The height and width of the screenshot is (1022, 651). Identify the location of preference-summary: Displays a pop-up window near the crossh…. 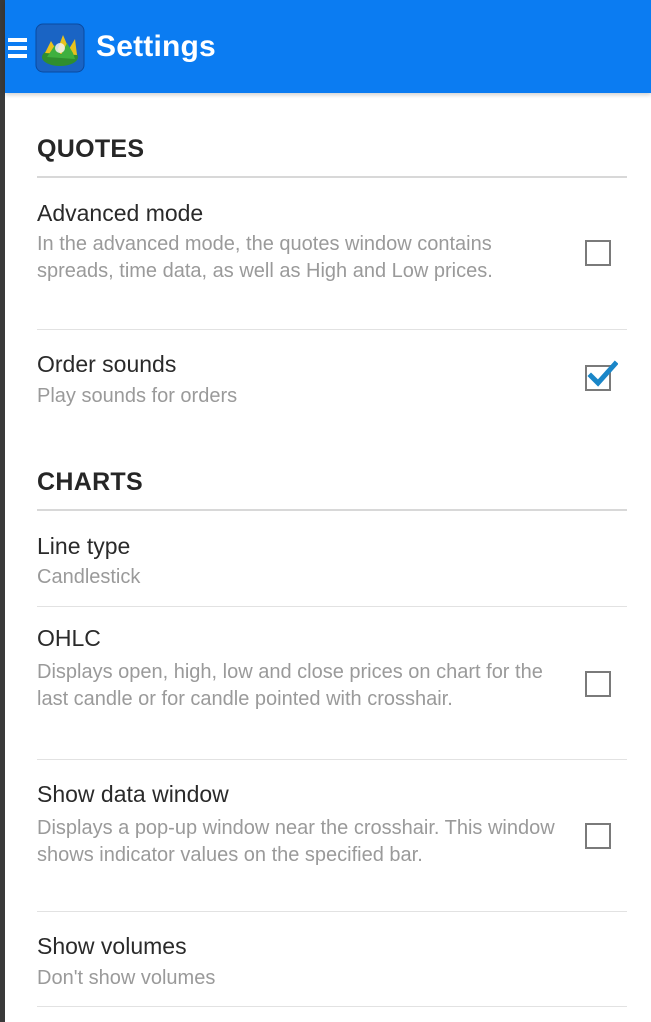
(296, 841).